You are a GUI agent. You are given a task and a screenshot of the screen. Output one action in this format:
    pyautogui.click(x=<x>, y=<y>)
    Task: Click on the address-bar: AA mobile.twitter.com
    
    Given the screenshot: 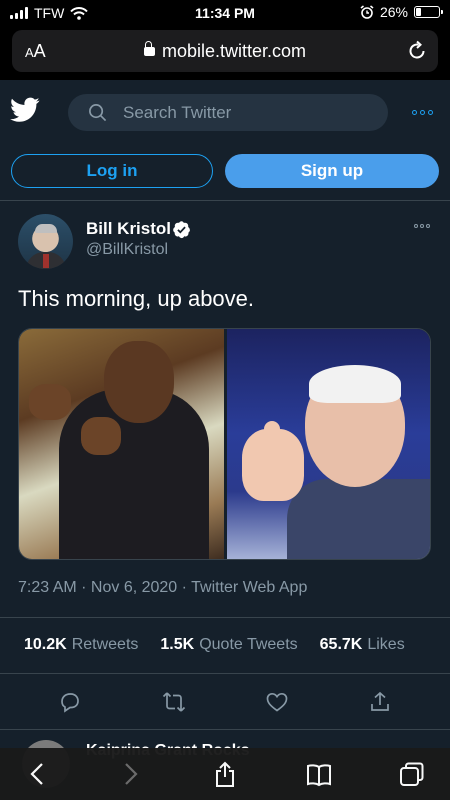 What is the action you would take?
    pyautogui.click(x=225, y=51)
    